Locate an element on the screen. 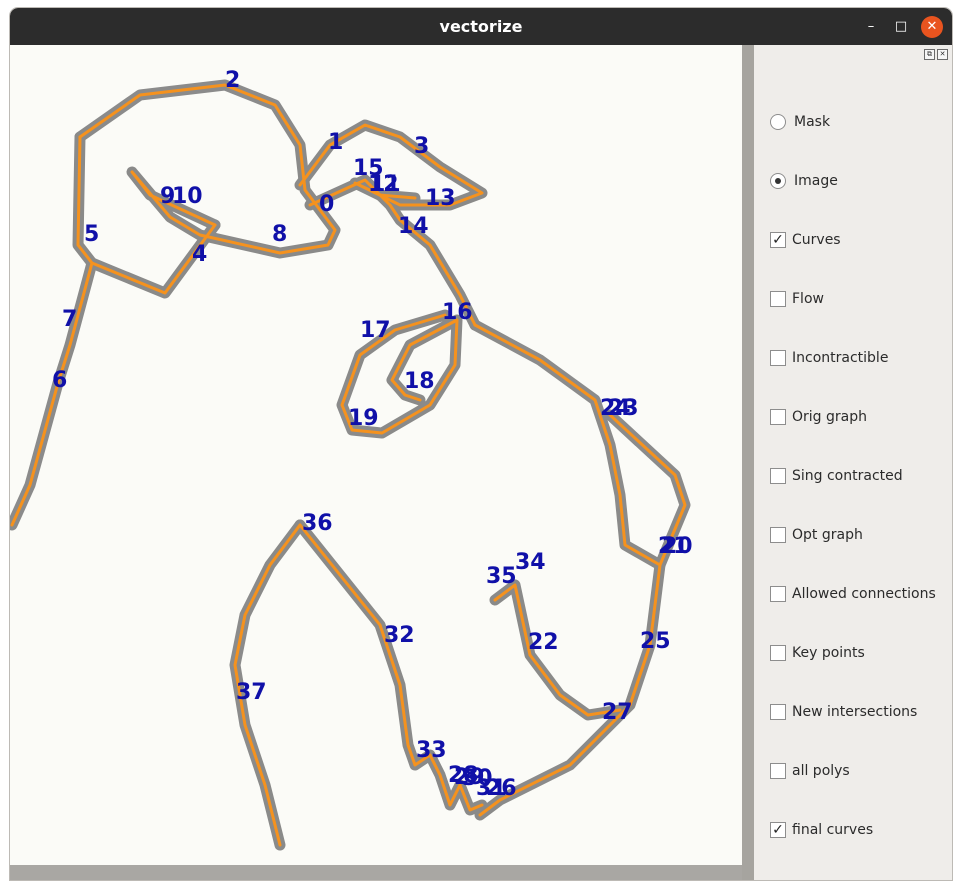 The height and width of the screenshot is (888, 962). close-button: ✕ is located at coordinates (932, 27).